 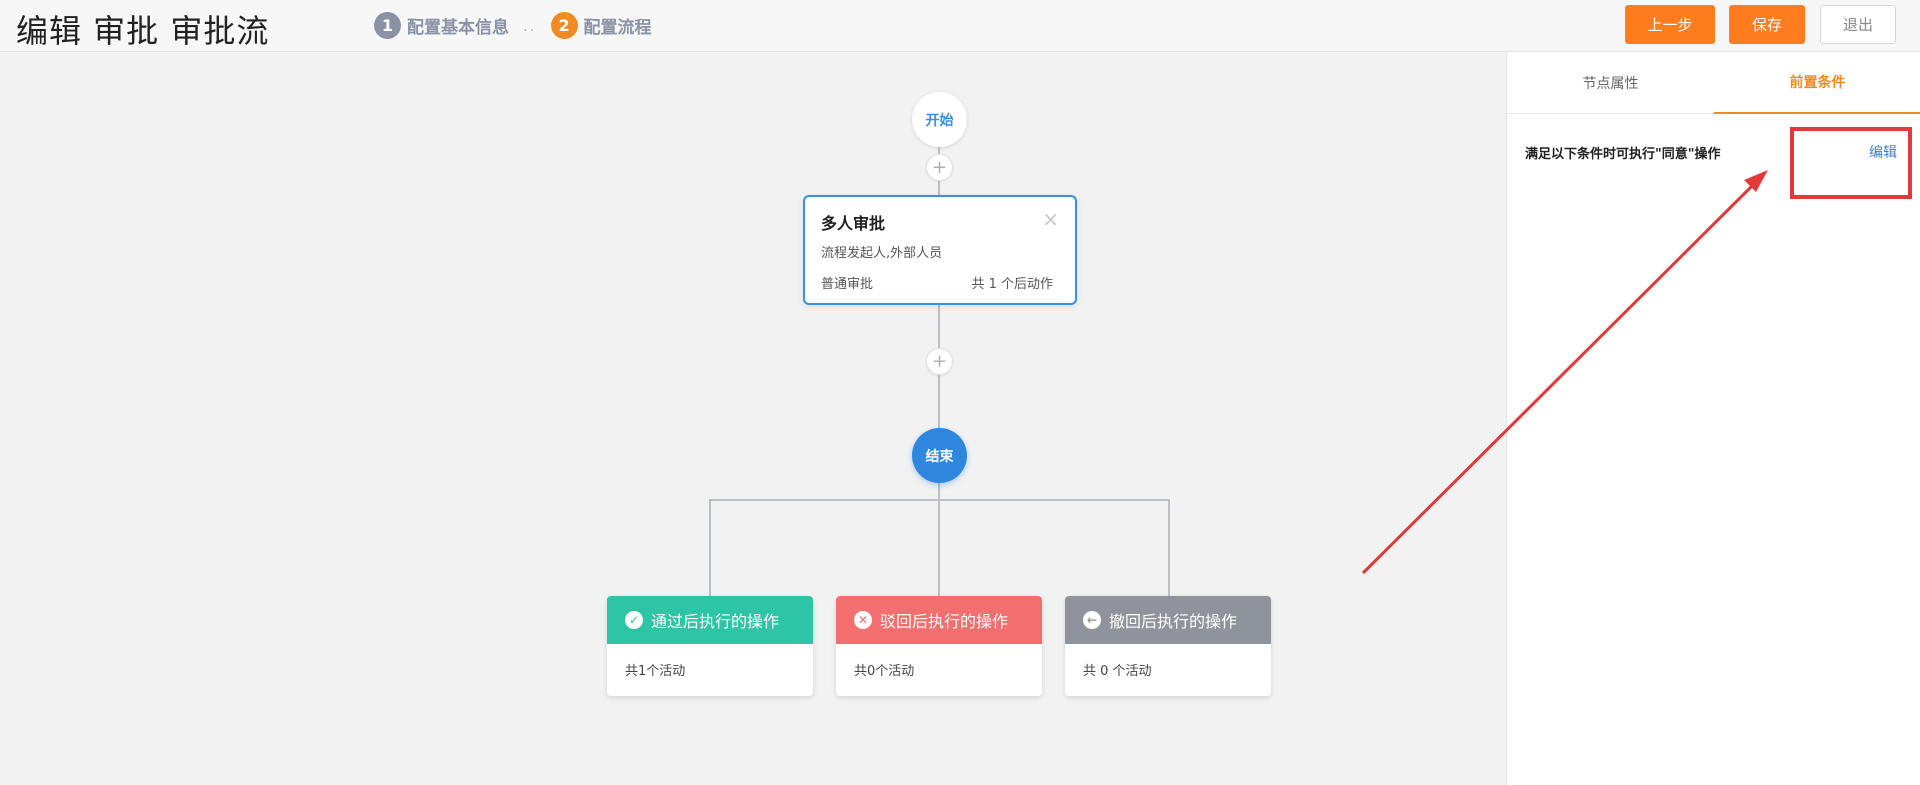 I want to click on withdraw-action-title: 撤回后执行的操作, so click(x=1173, y=621).